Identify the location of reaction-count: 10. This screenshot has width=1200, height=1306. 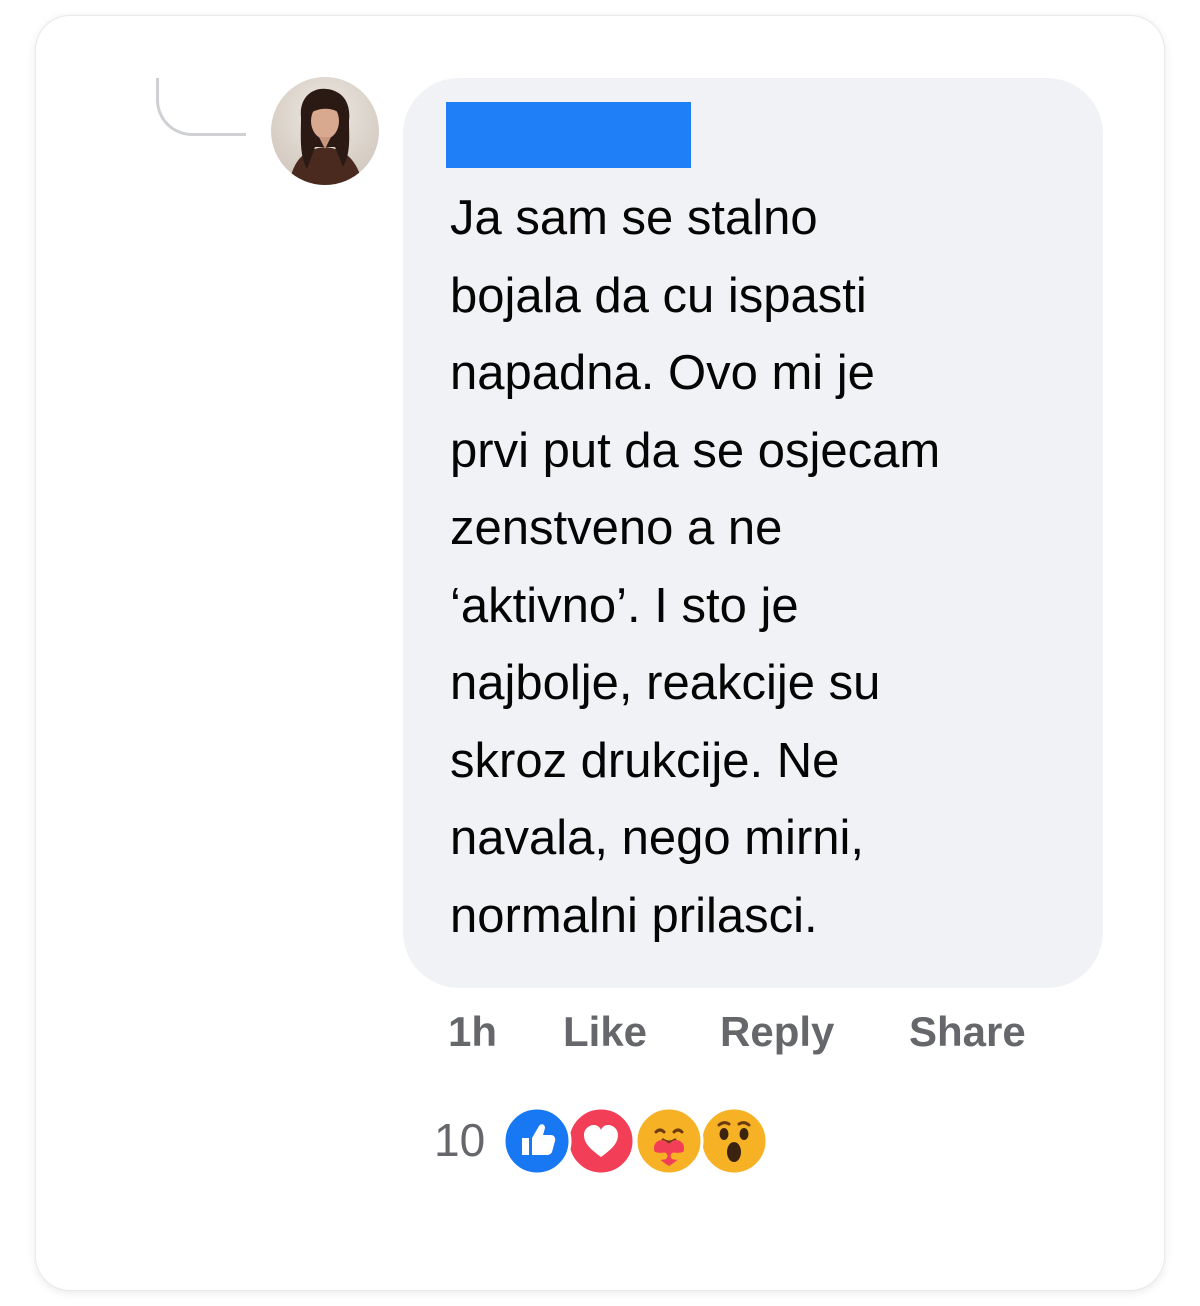
(459, 1140).